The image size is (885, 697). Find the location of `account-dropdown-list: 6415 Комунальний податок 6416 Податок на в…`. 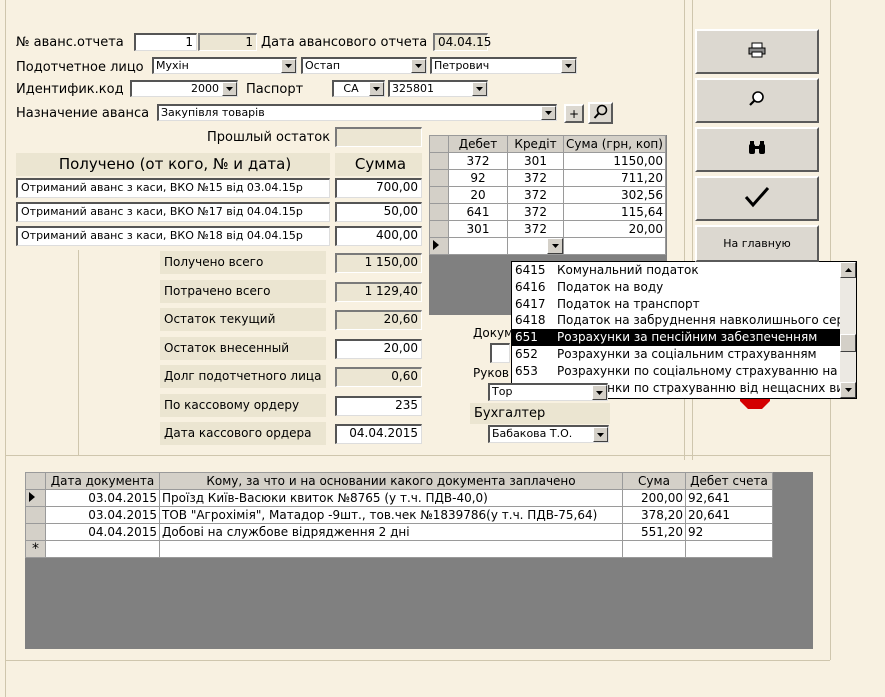

account-dropdown-list: 6415 Комунальний податок 6416 Податок на в… is located at coordinates (684, 330).